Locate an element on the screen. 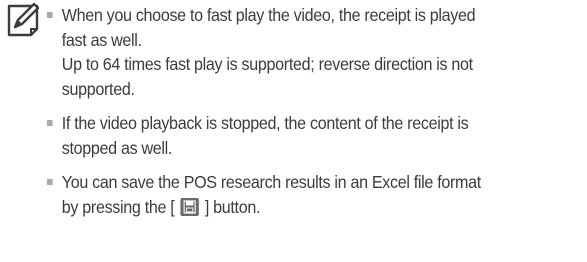 This screenshot has width=587, height=262. note-line: fast as well. is located at coordinates (101, 39).